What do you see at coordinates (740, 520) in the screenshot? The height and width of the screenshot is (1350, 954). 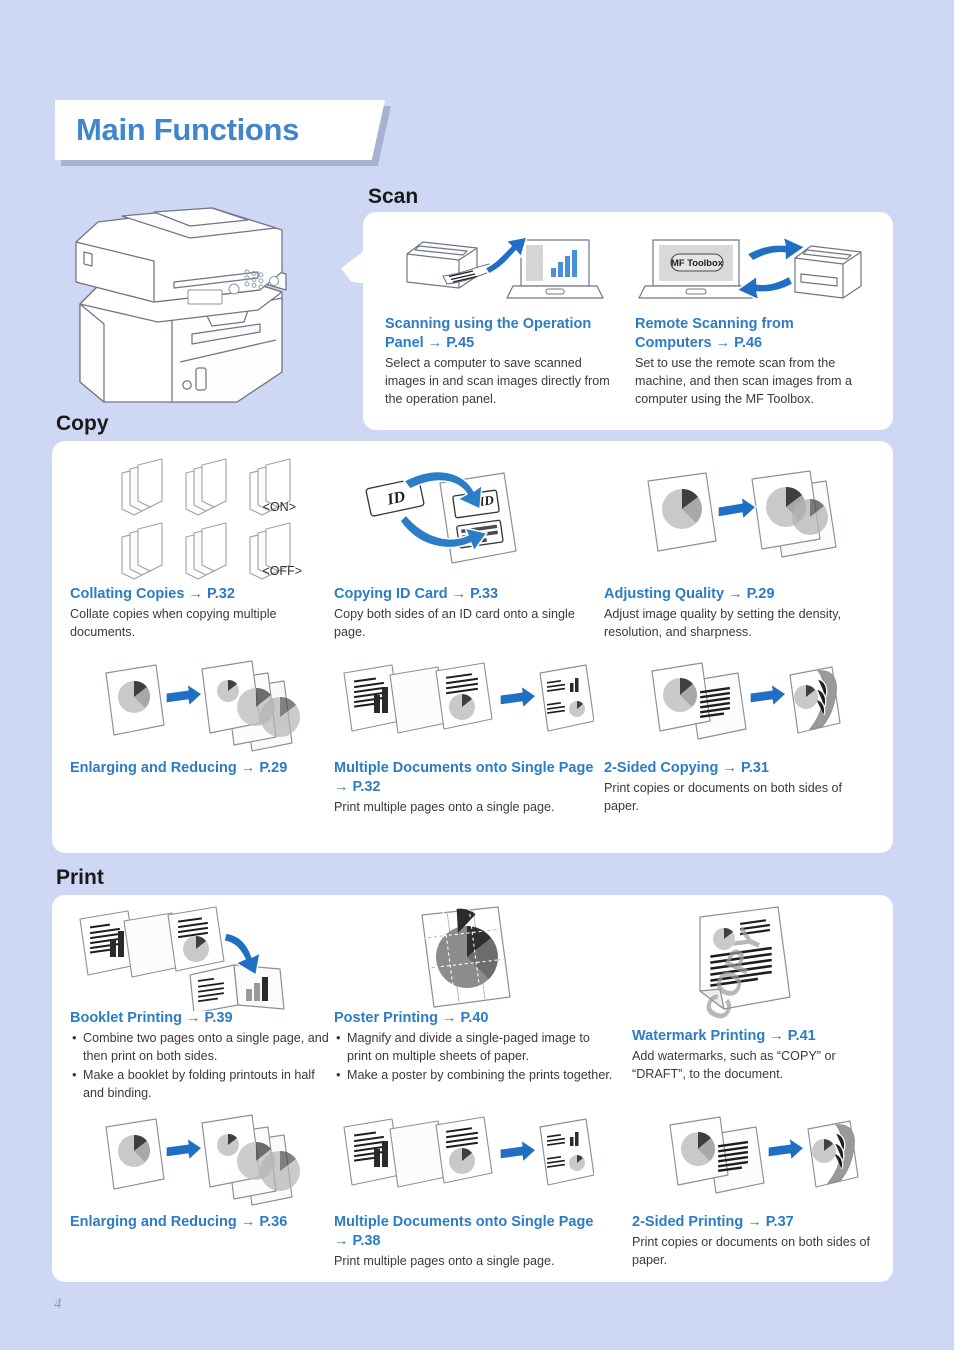 I see `adjust-quality-icon` at bounding box center [740, 520].